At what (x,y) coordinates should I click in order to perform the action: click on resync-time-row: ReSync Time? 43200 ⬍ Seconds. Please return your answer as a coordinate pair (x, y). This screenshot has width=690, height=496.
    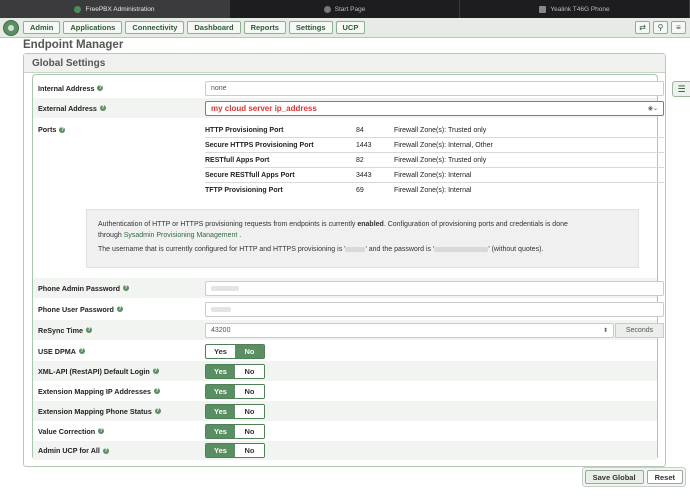
    Looking at the image, I should click on (348, 330).